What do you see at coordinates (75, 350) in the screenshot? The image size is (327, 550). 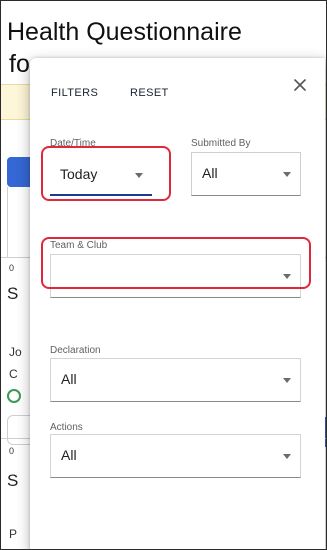 I see `declaration-label: Declaration` at bounding box center [75, 350].